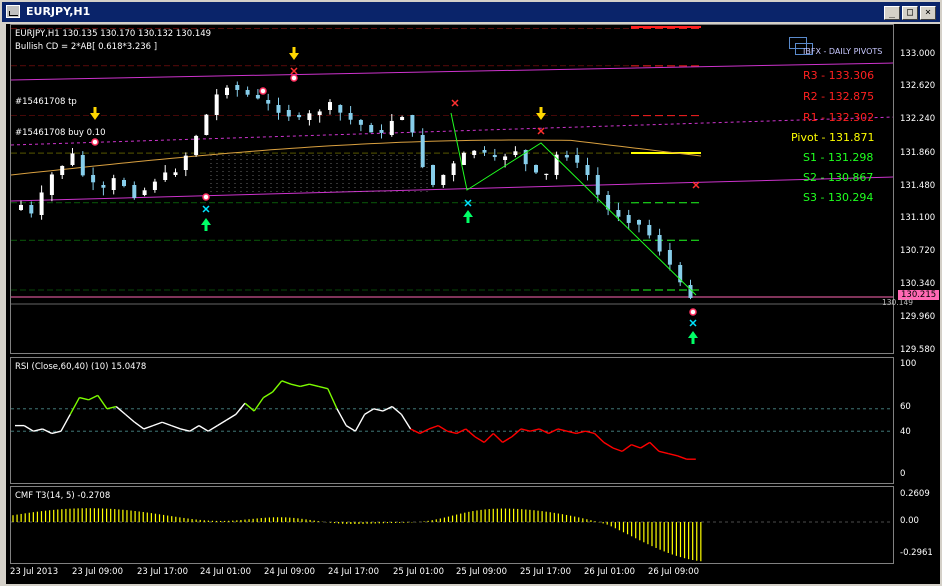 The height and width of the screenshot is (586, 942). I want to click on order-tp-label: #15461708 tp, so click(46, 102).